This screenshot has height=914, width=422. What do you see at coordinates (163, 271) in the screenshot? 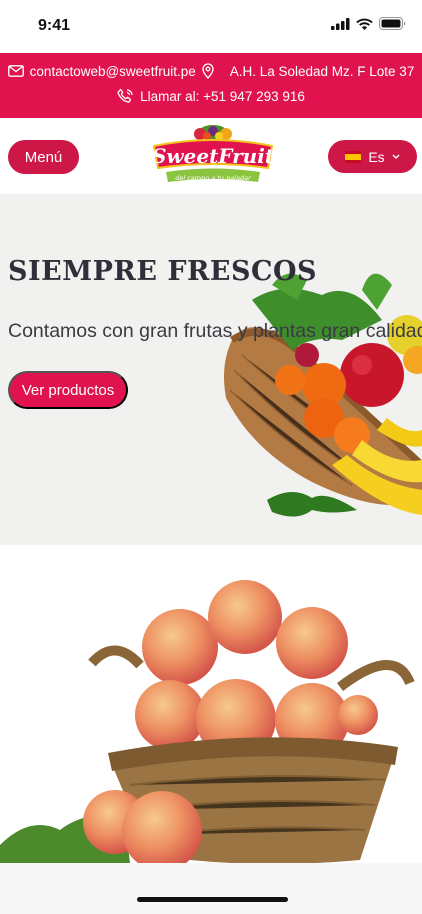
I see `hero-title: SIEMPRE FRESCOS` at bounding box center [163, 271].